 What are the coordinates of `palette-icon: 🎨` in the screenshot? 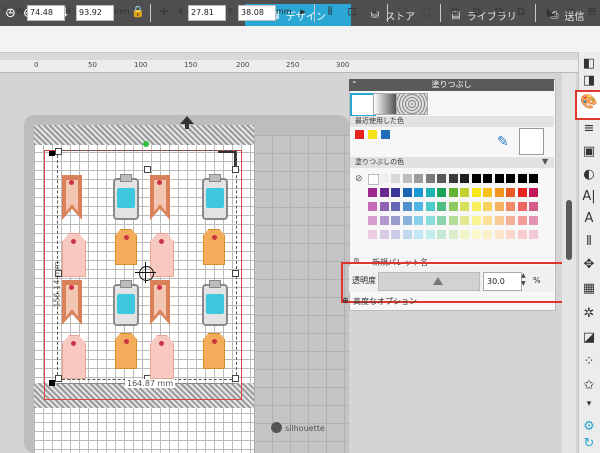 It's located at (589, 102).